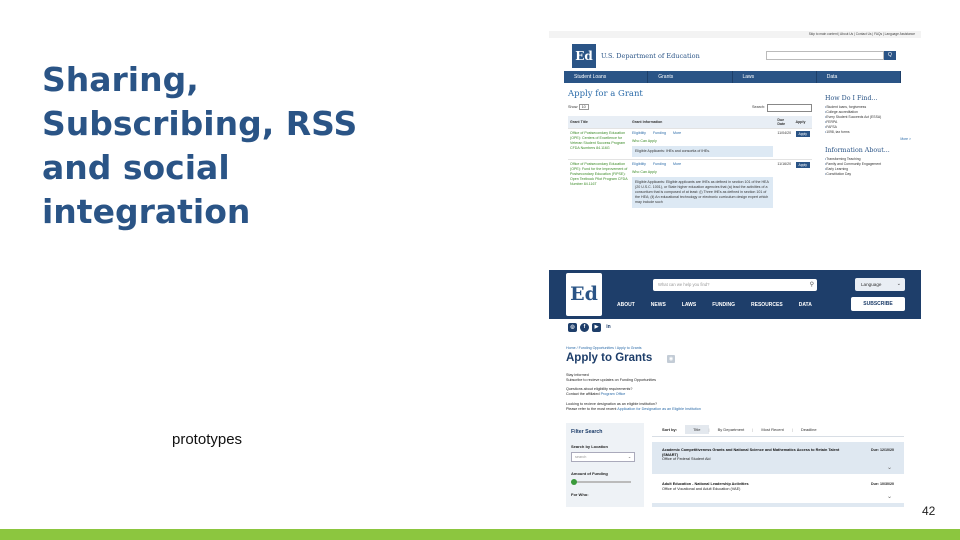  Describe the element at coordinates (868, 139) in the screenshot. I see `more-link: More >` at that location.